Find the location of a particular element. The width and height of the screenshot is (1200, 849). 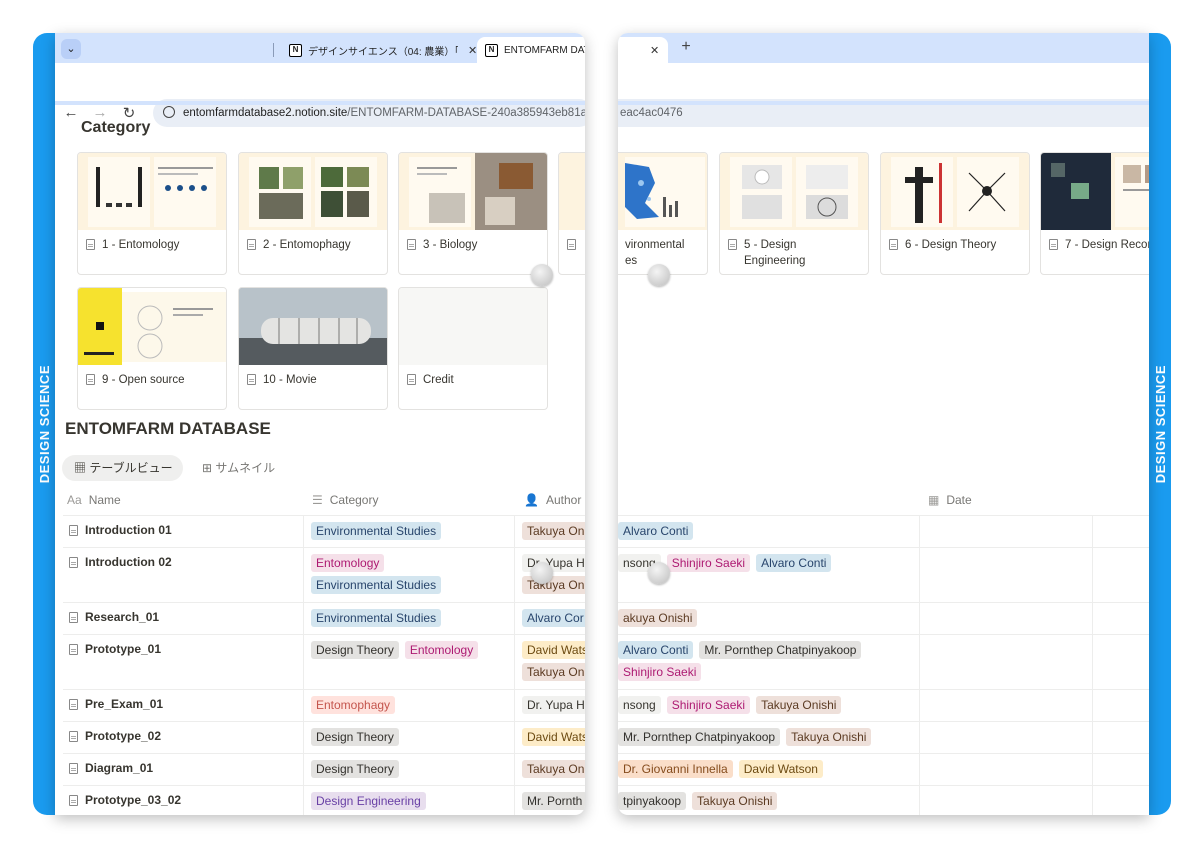

category-card-partial is located at coordinates (571, 213).